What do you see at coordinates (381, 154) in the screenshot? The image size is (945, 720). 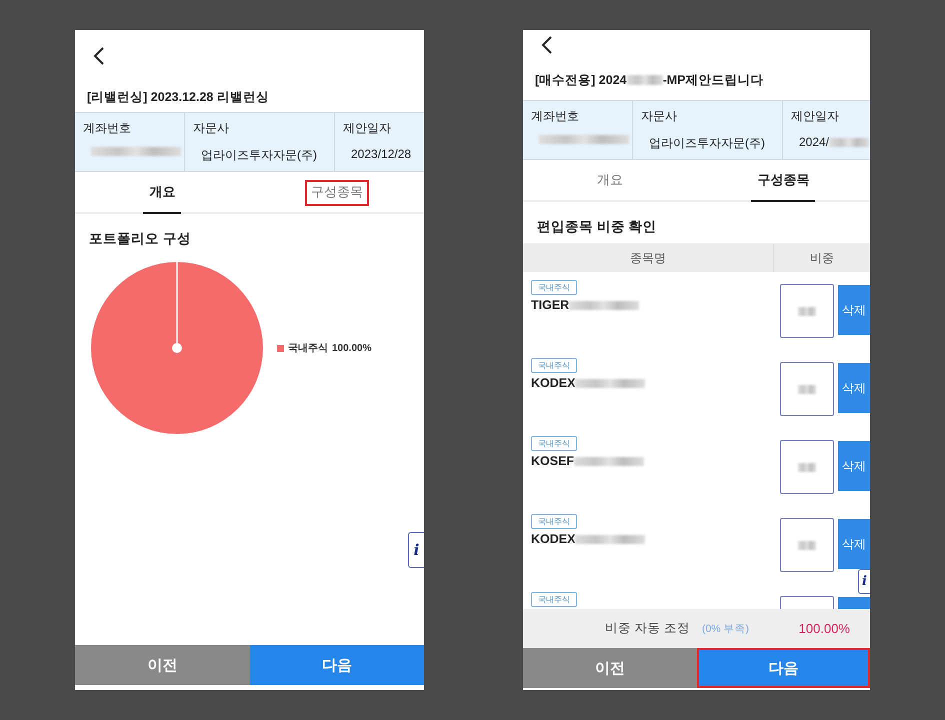 I see `info-value: 2023/12/28` at bounding box center [381, 154].